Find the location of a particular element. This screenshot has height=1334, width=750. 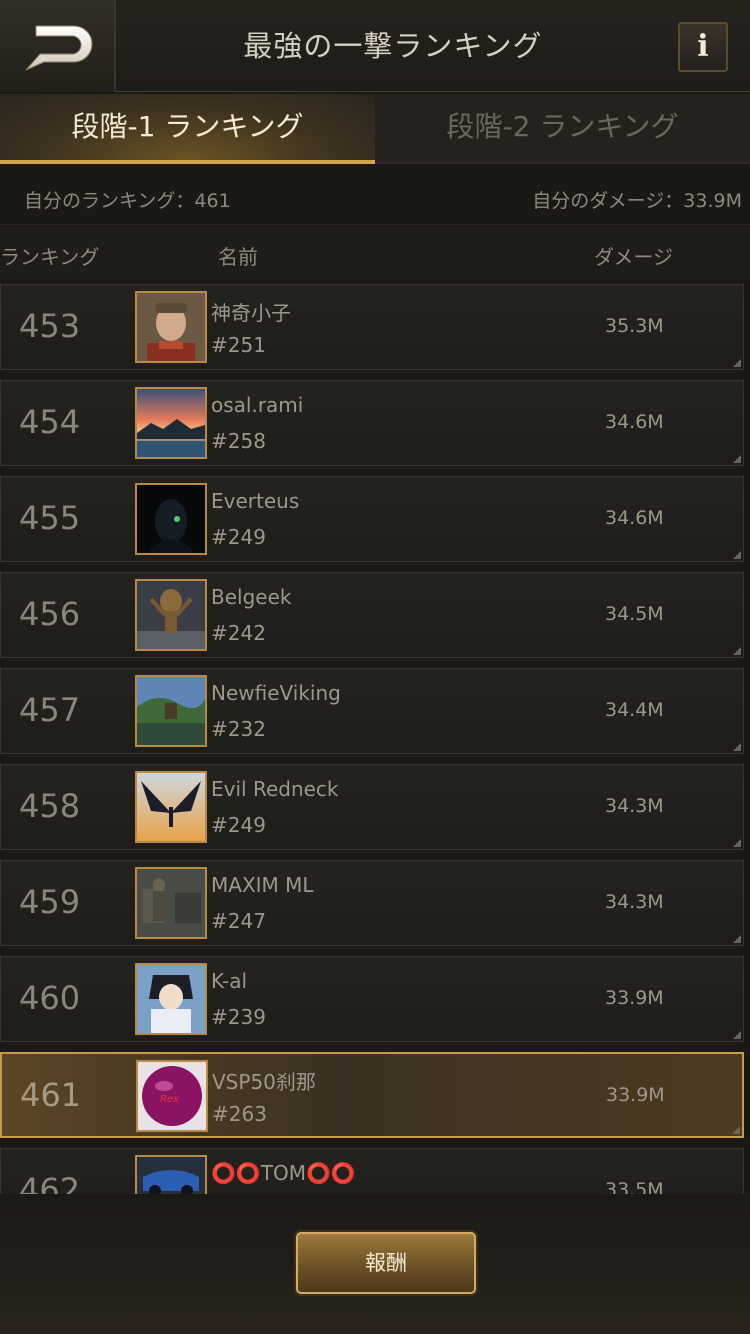

player-damage: 35.3M is located at coordinates (634, 326).